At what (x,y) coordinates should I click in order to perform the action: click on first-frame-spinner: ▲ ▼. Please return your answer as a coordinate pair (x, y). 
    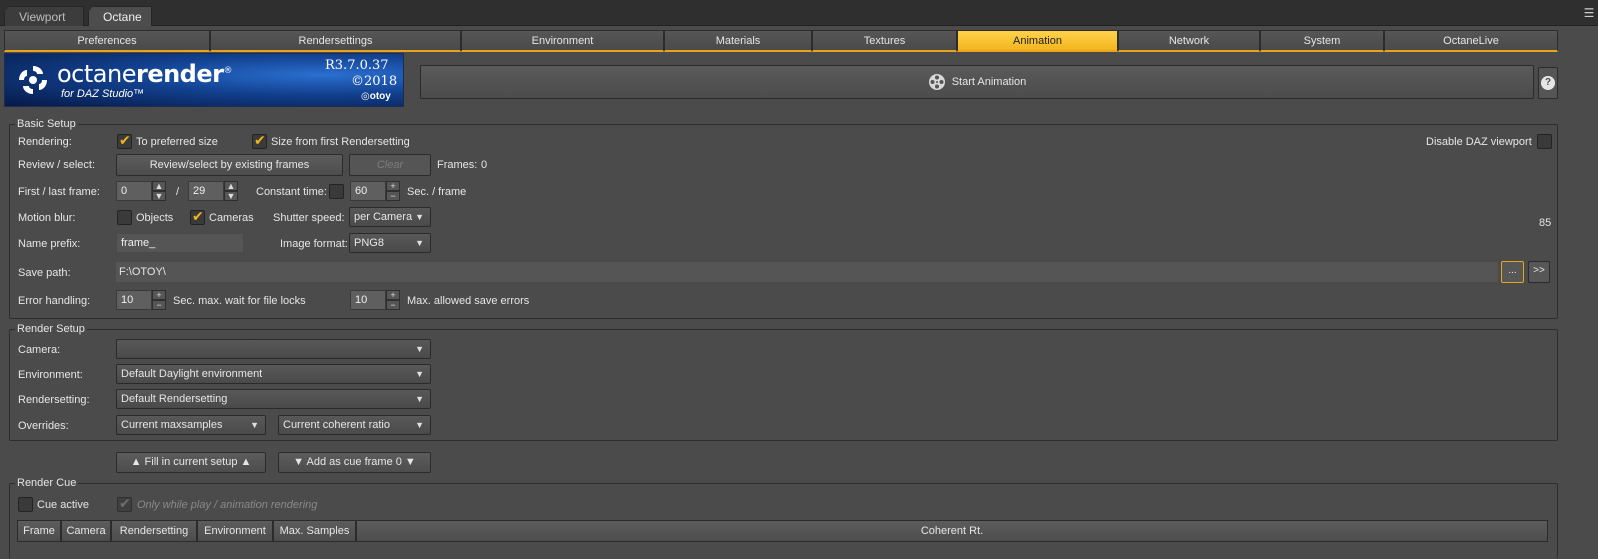
    Looking at the image, I should click on (159, 191).